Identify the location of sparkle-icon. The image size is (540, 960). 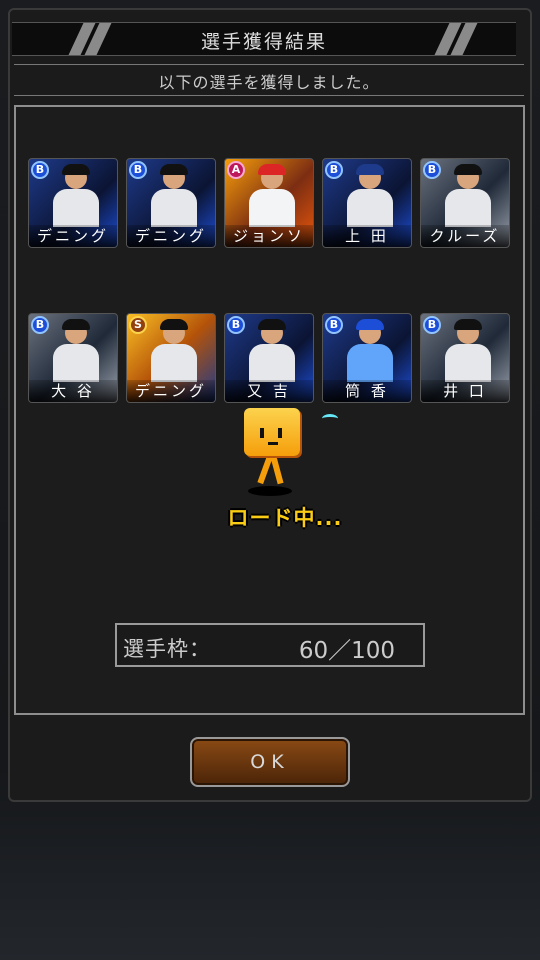
(330, 418).